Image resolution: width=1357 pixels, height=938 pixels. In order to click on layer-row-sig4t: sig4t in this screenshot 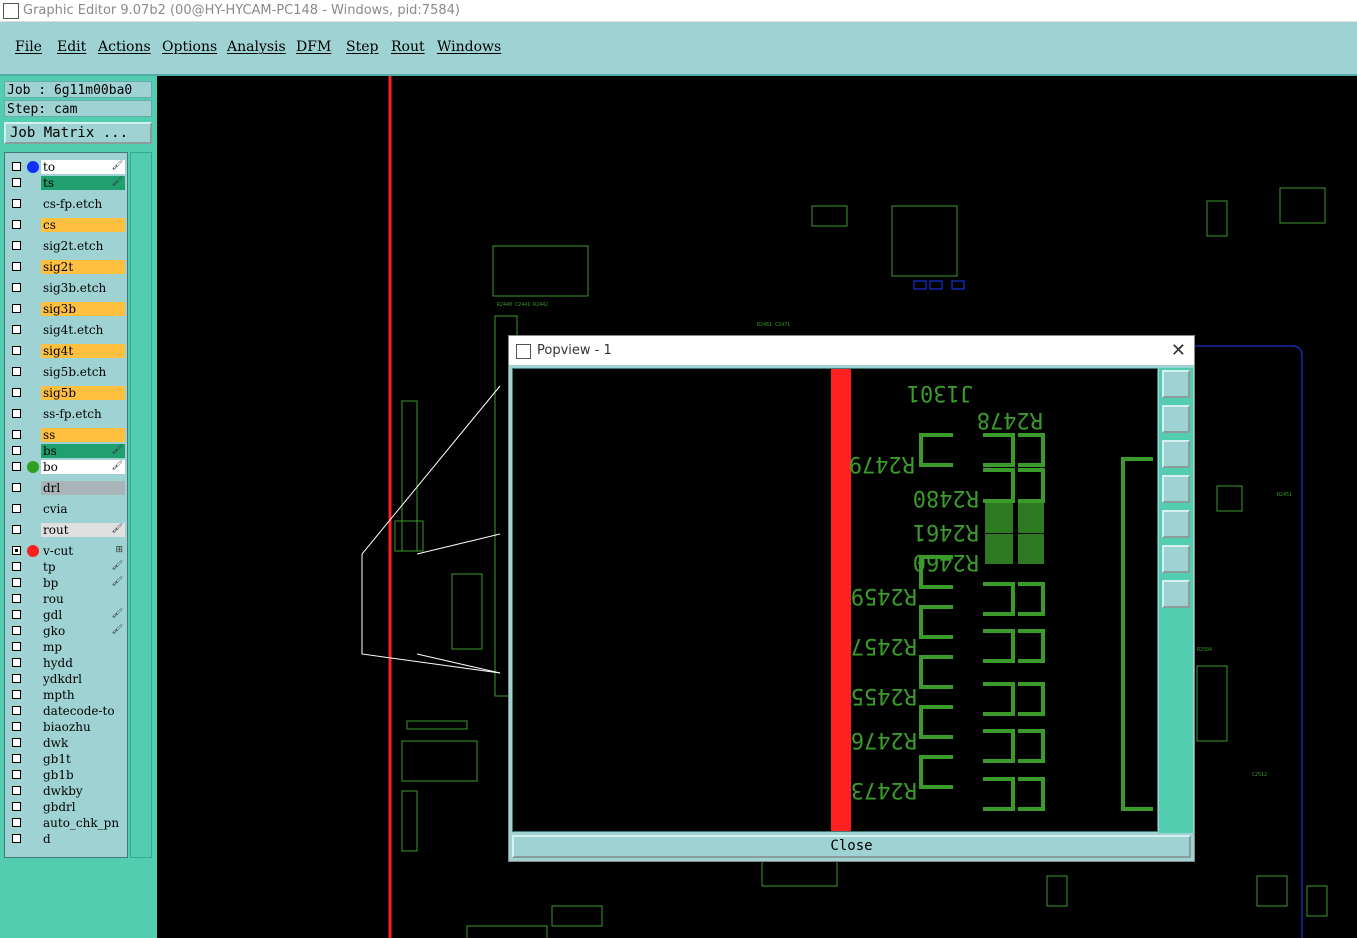, I will do `click(67, 351)`.